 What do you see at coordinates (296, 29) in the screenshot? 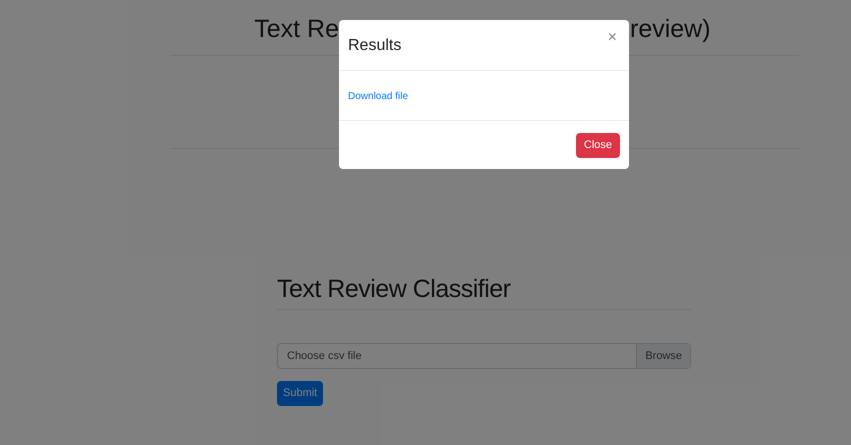
I see `page-title: Text Re` at bounding box center [296, 29].